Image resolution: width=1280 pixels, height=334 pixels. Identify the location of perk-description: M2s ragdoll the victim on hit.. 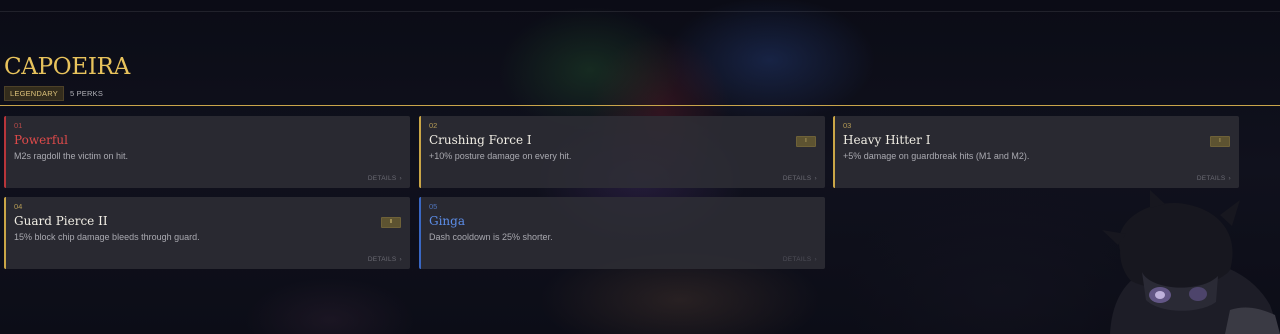
(71, 156).